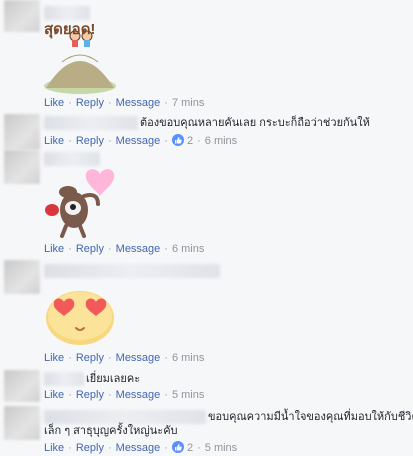 The width and height of the screenshot is (413, 456). Describe the element at coordinates (206, 386) in the screenshot. I see `comment-5: เยี่ยมเลยคะ Like · Reply · Message · 5 mins` at that location.